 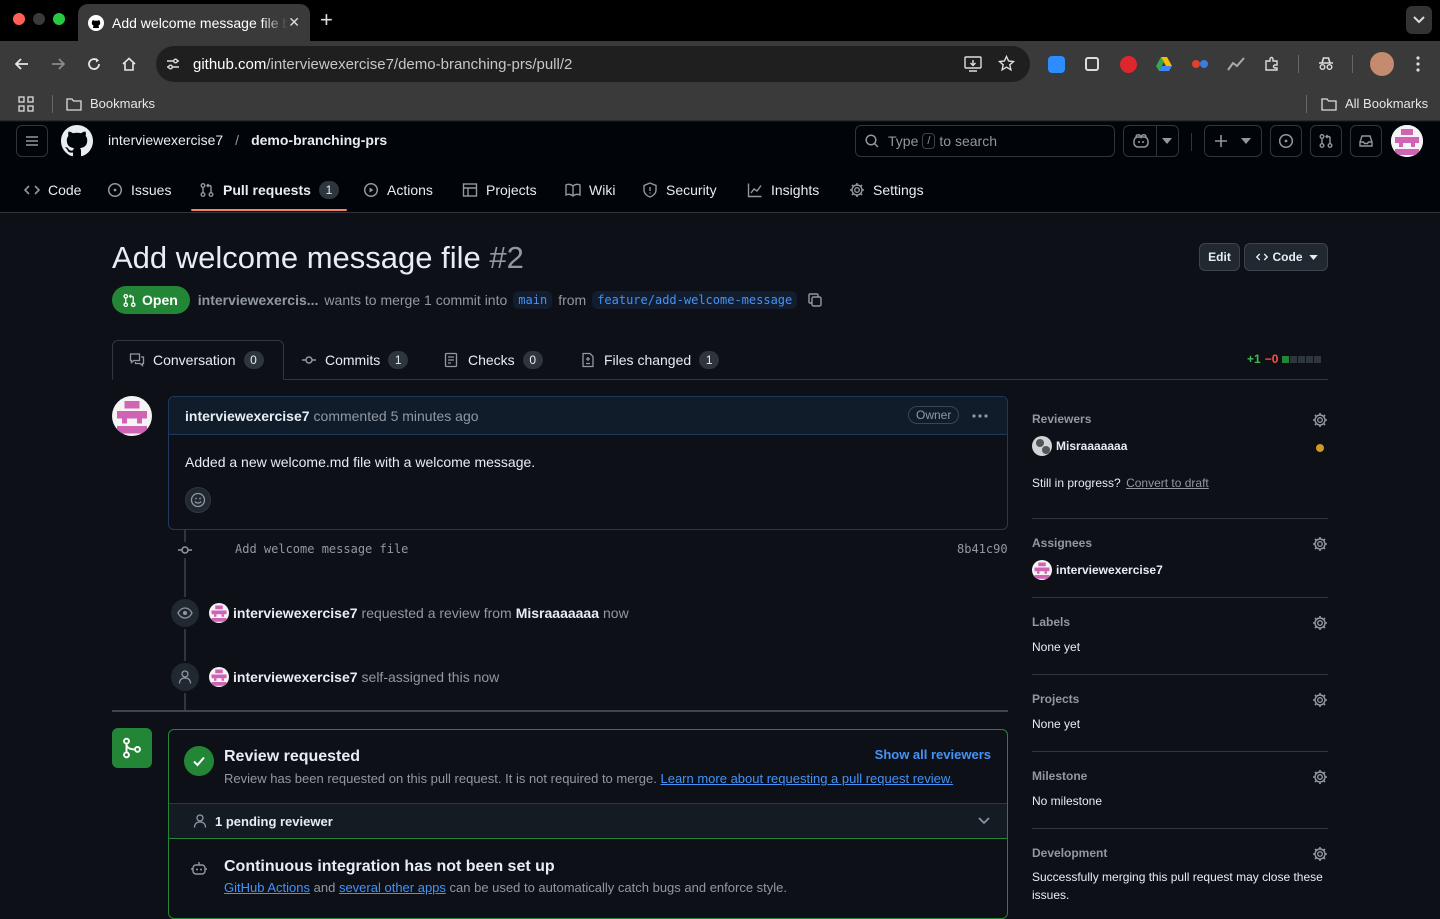 I want to click on close-window-button, so click(x=19, y=19).